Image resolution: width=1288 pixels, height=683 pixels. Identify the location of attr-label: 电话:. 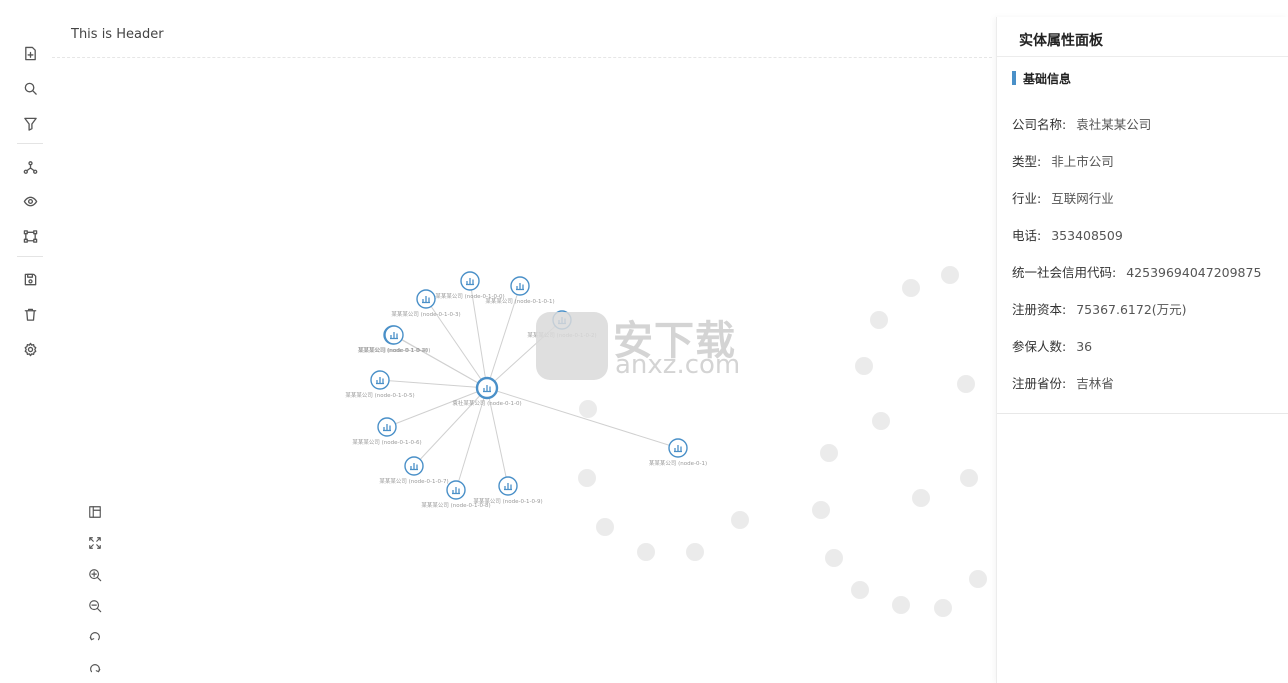
(1027, 235).